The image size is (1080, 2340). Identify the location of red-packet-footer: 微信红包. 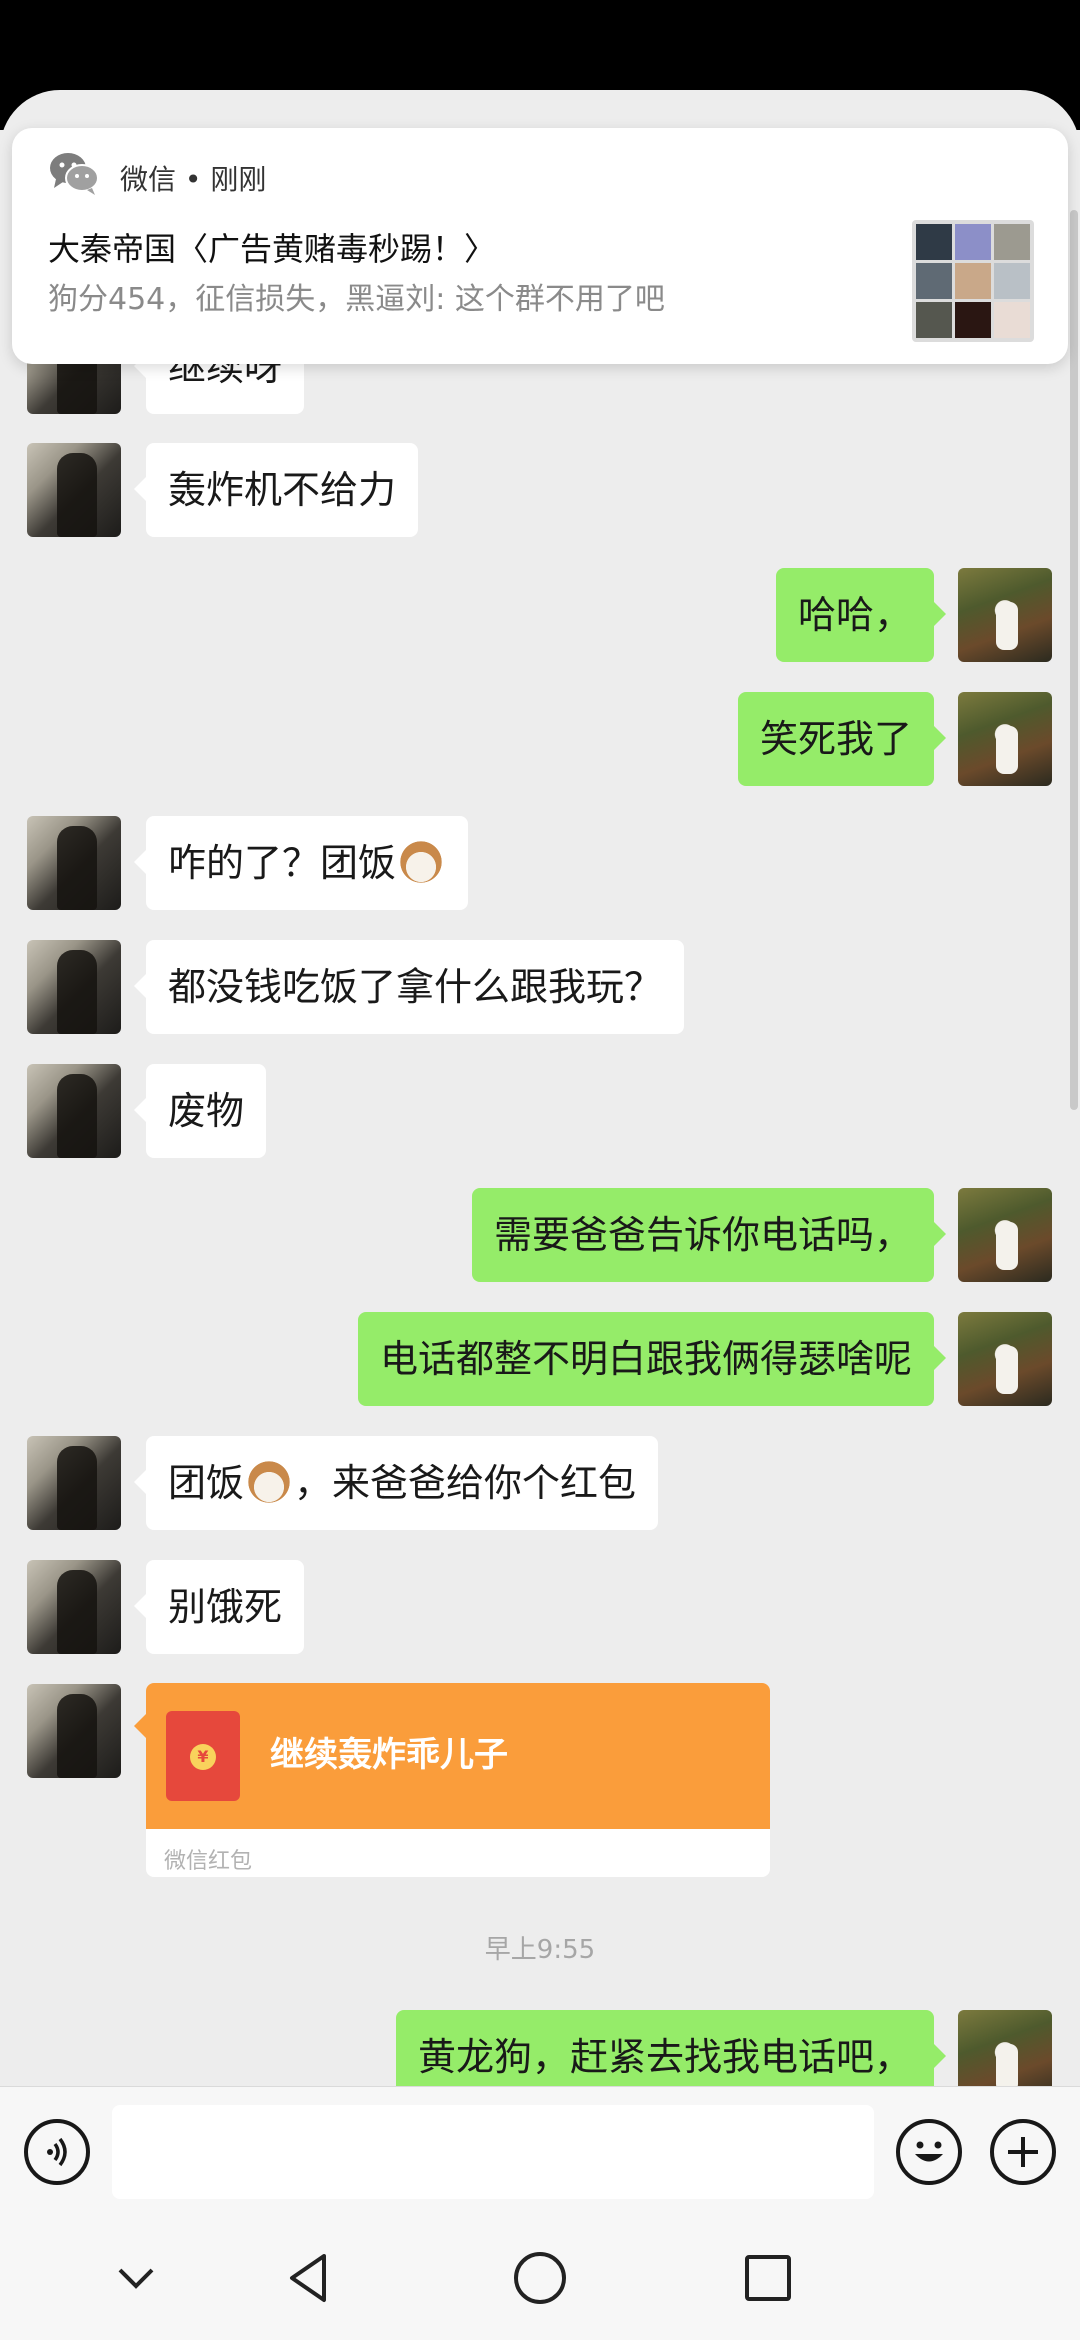
(208, 1861).